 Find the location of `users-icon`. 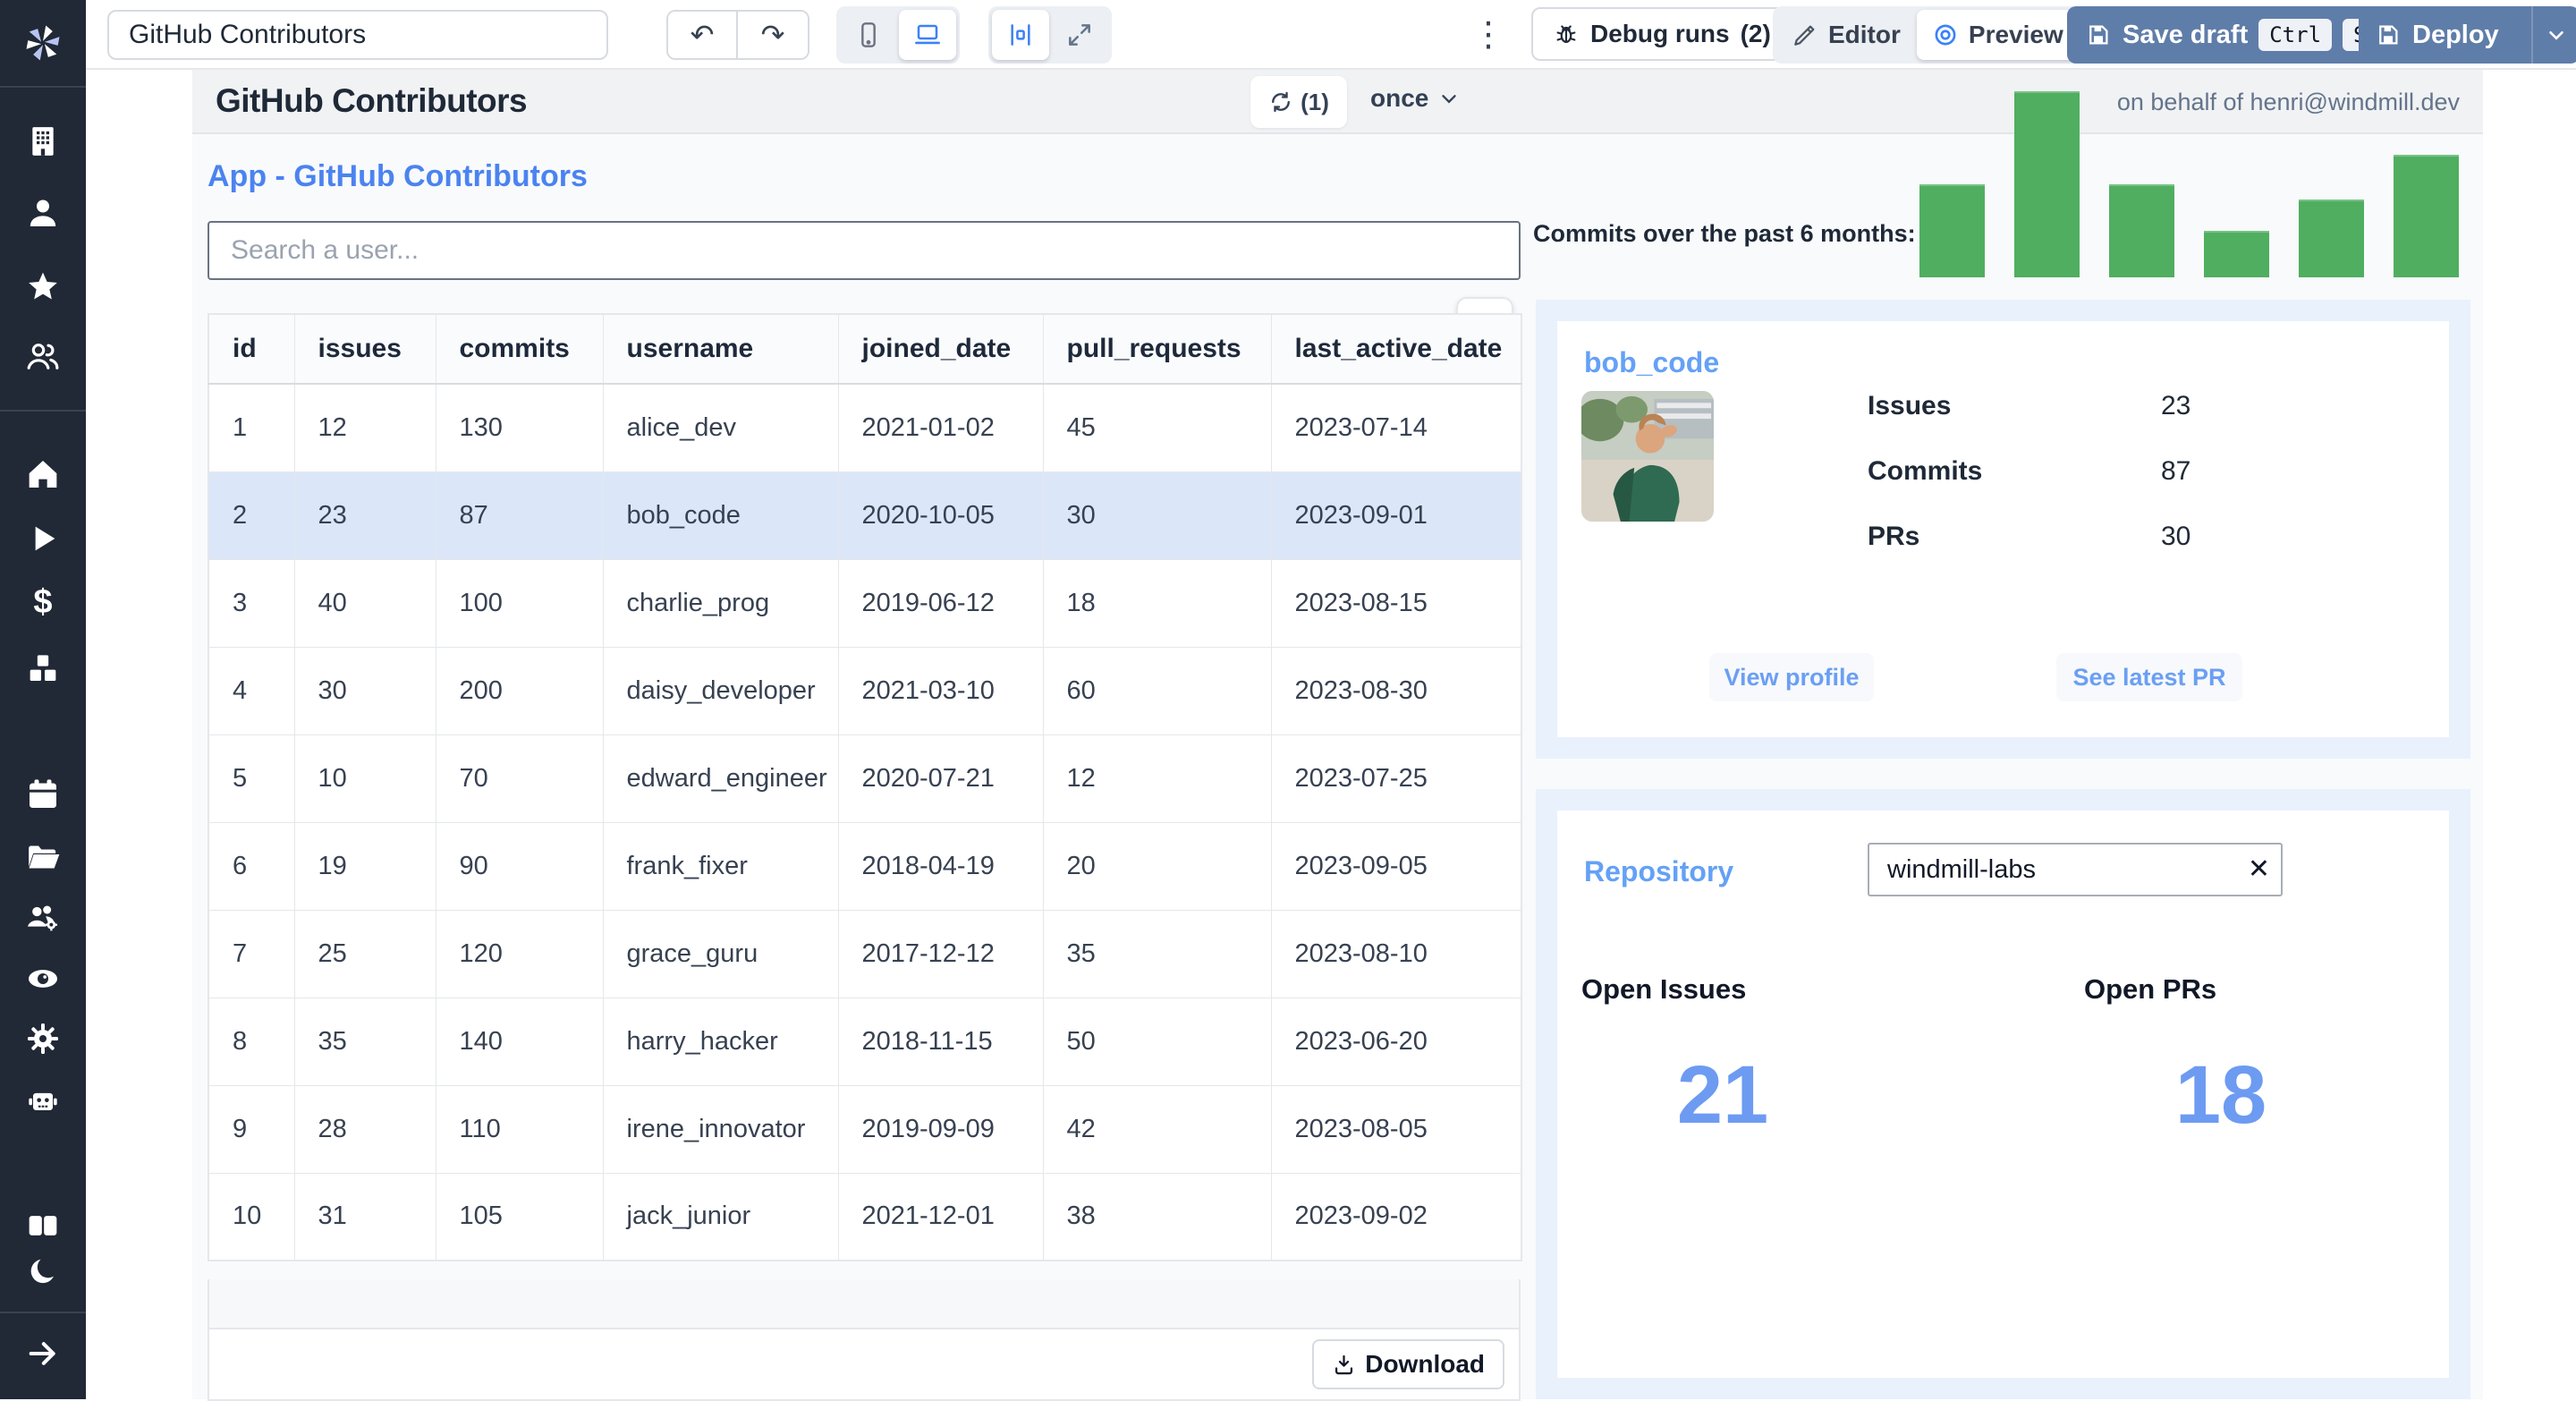

users-icon is located at coordinates (43, 356).